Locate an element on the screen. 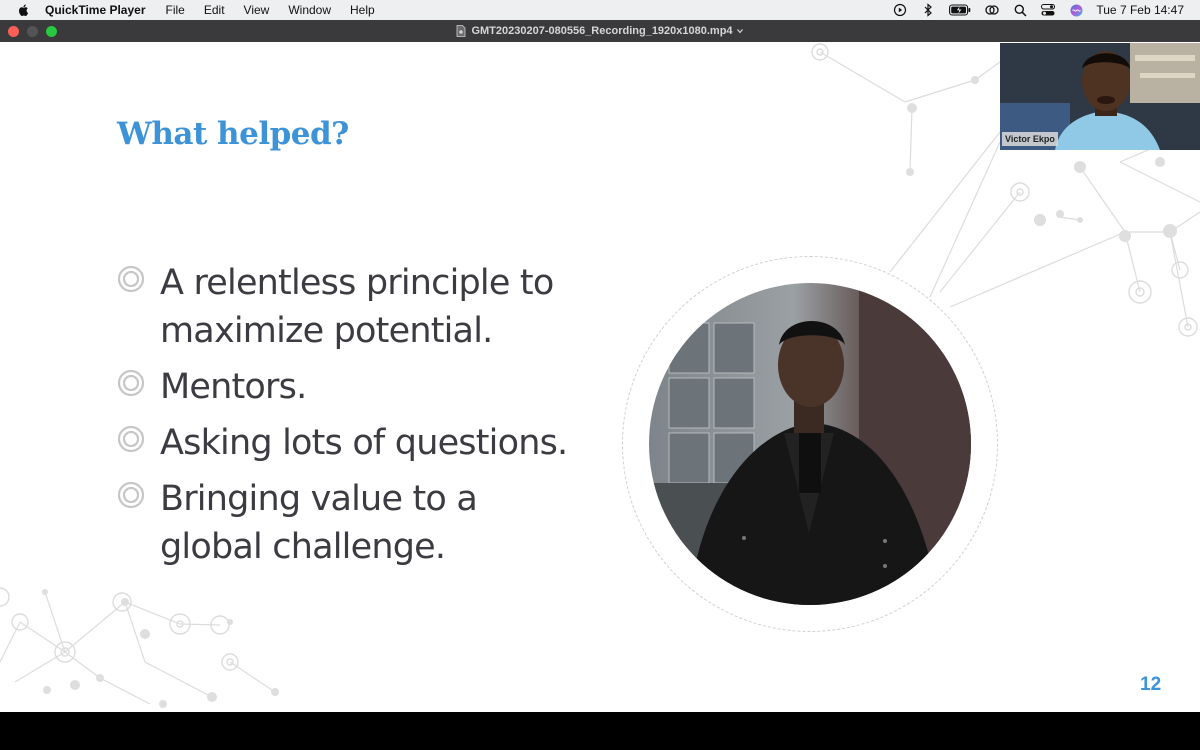 Image resolution: width=1200 pixels, height=750 pixels. menu-app-name: QuickTime Player is located at coordinates (95, 10).